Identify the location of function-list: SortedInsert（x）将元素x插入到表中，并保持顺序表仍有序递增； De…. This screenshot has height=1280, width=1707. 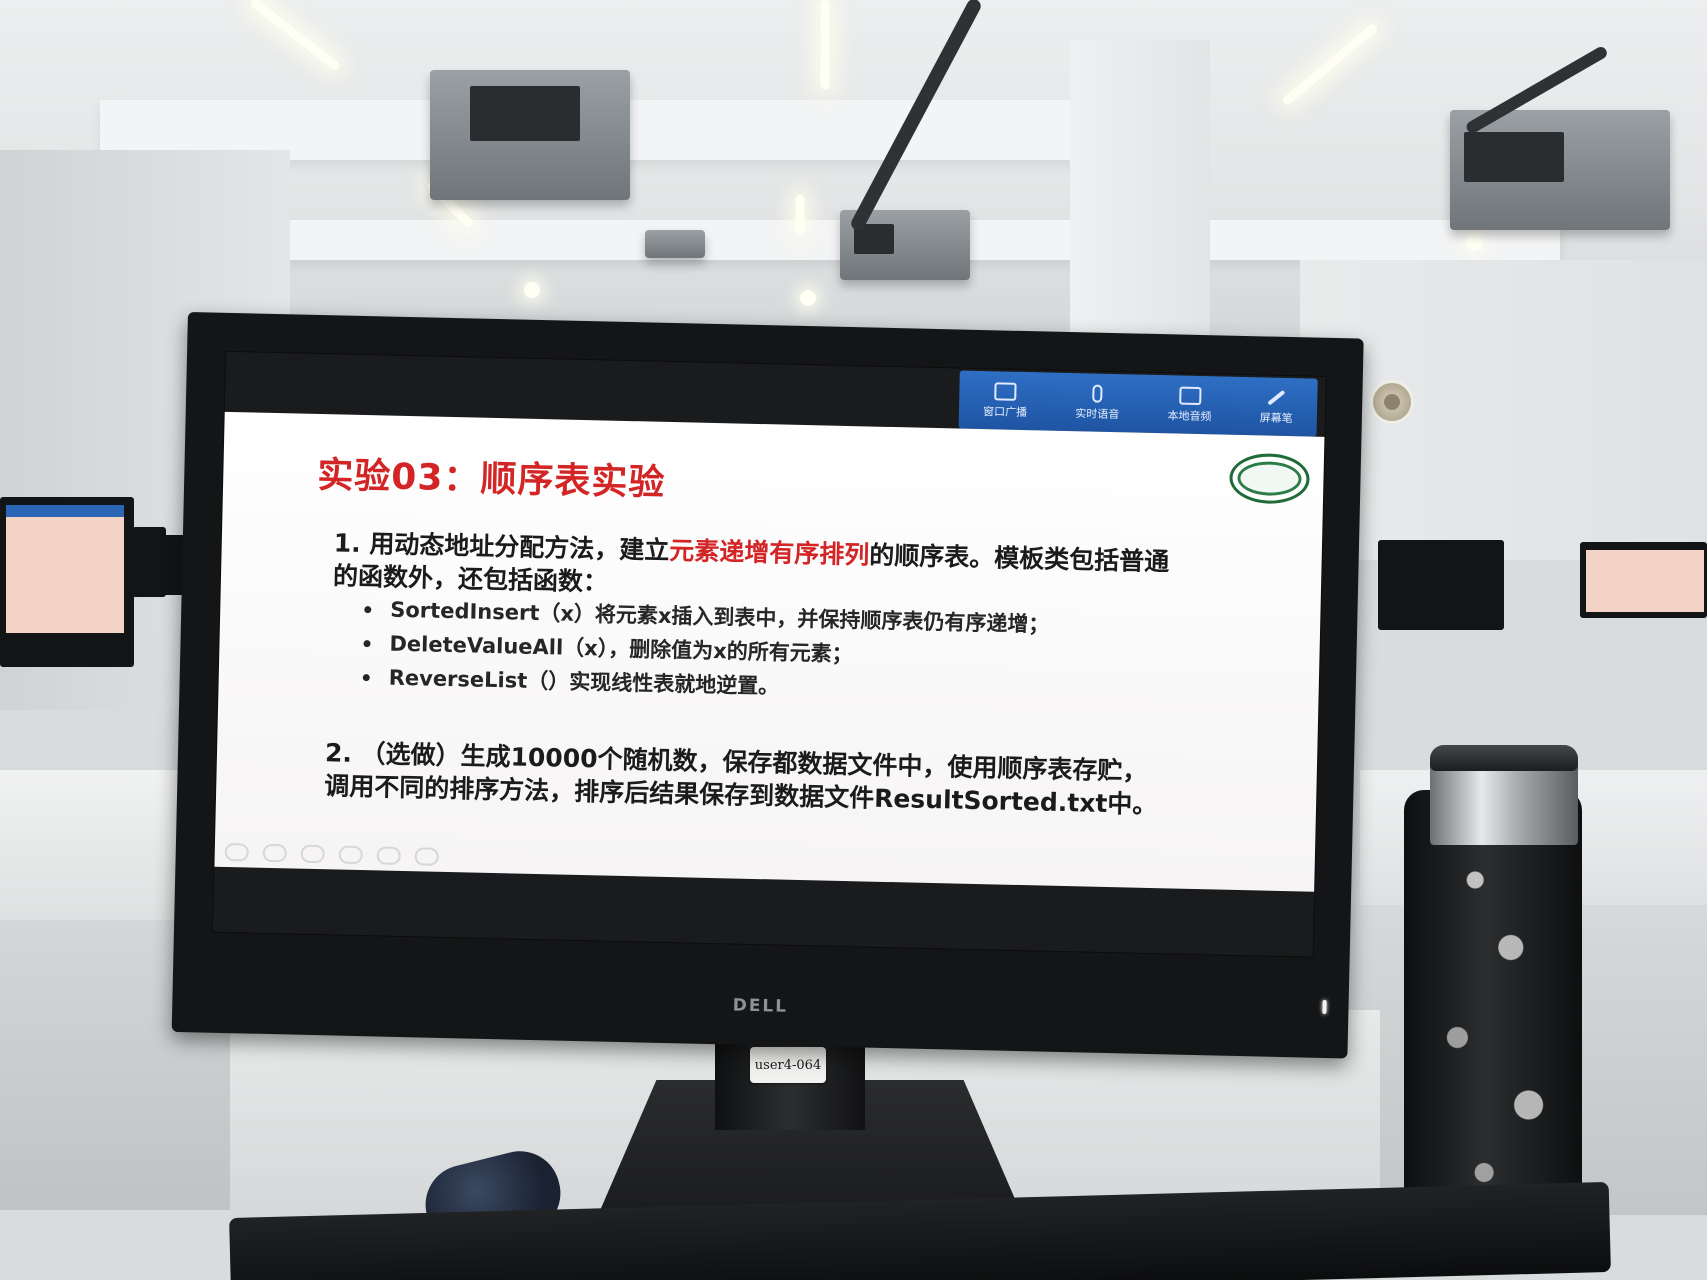
(769, 655).